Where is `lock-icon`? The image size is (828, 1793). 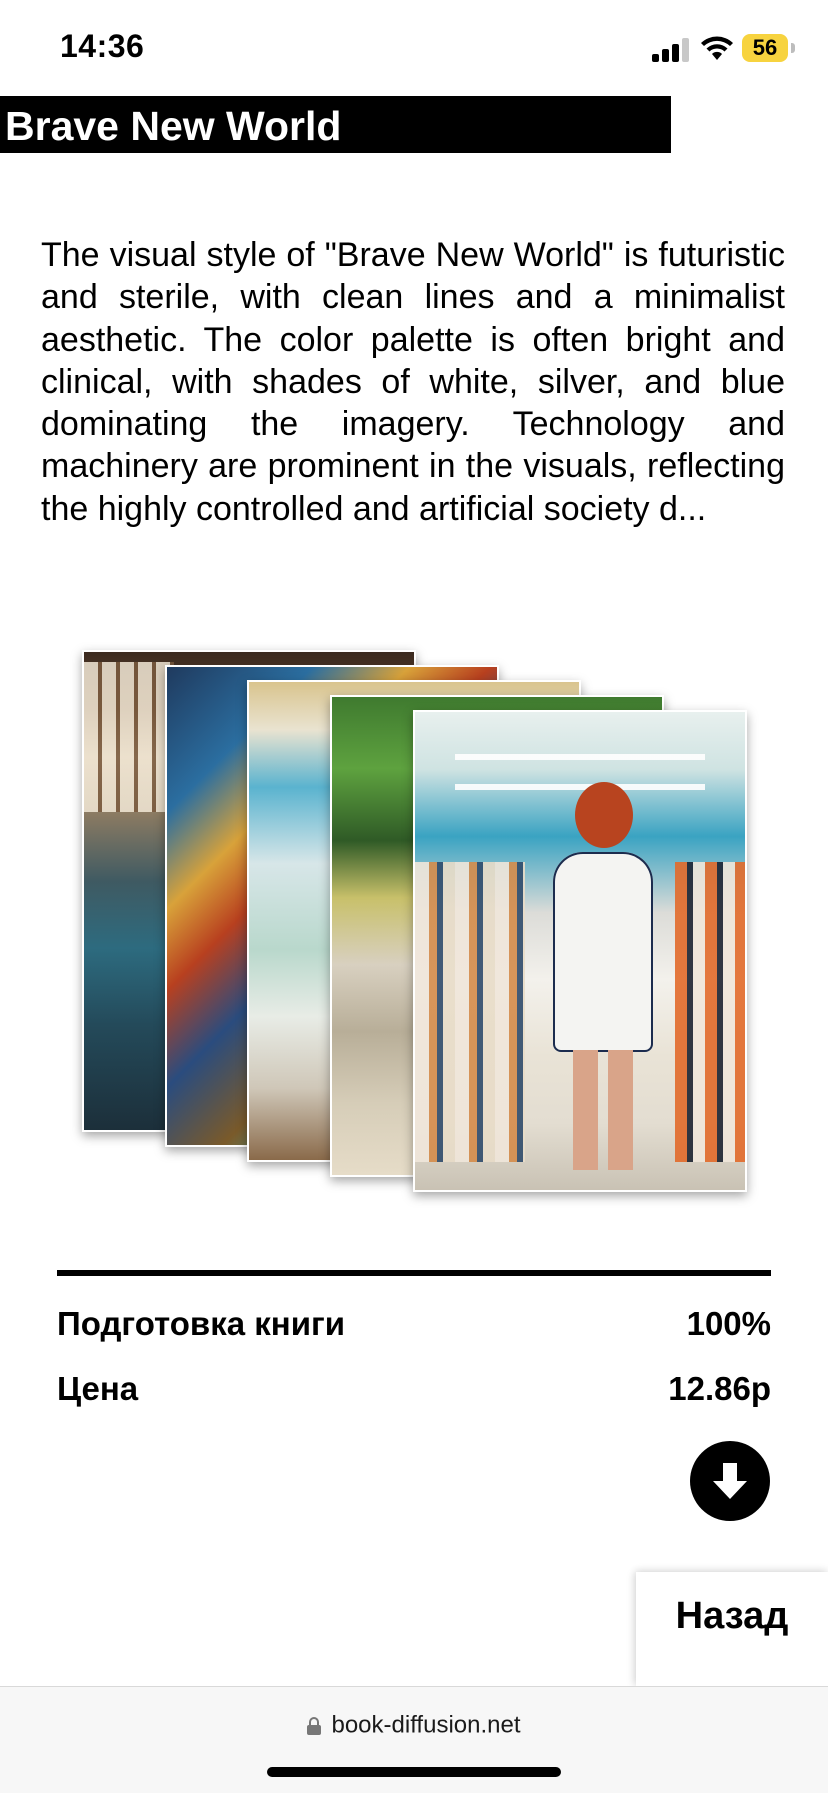
lock-icon is located at coordinates (314, 1725).